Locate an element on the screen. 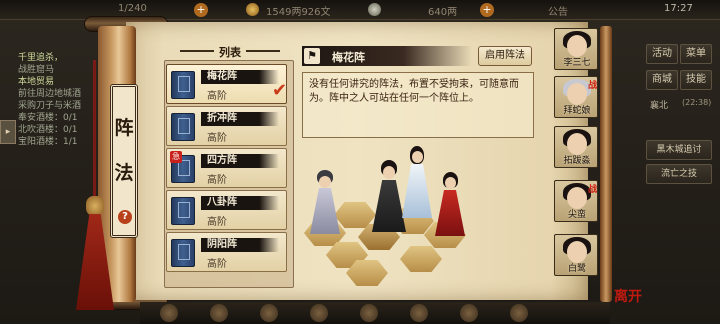  activity-button: 活动 is located at coordinates (662, 54).